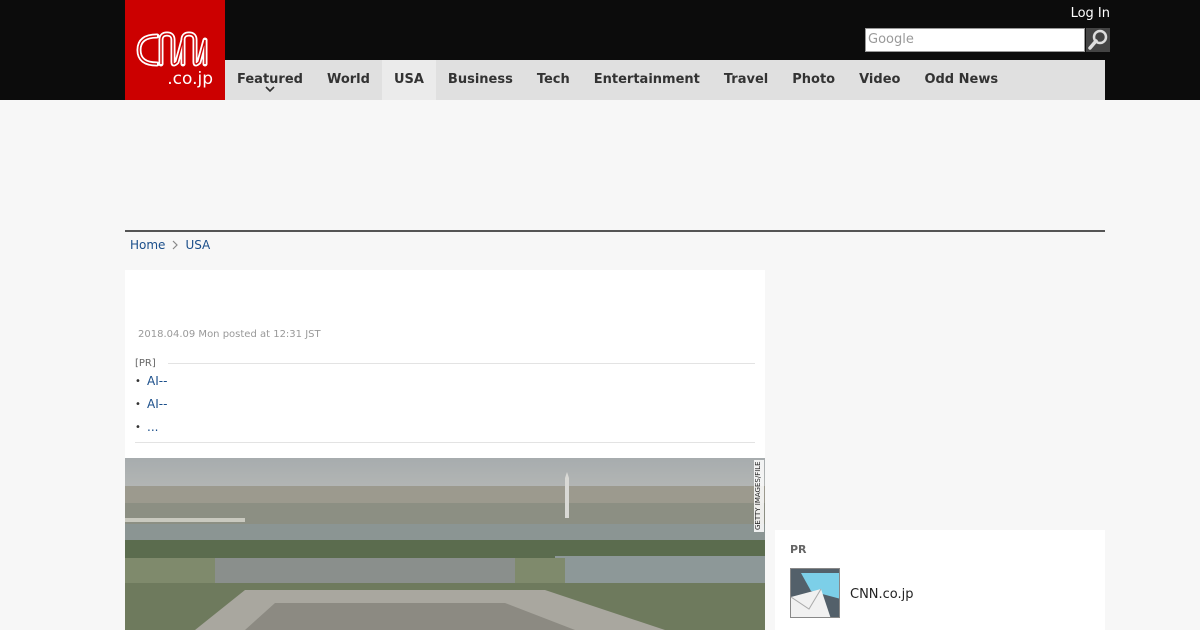 The width and height of the screenshot is (1200, 630). I want to click on pr-divider-bottom, so click(445, 442).